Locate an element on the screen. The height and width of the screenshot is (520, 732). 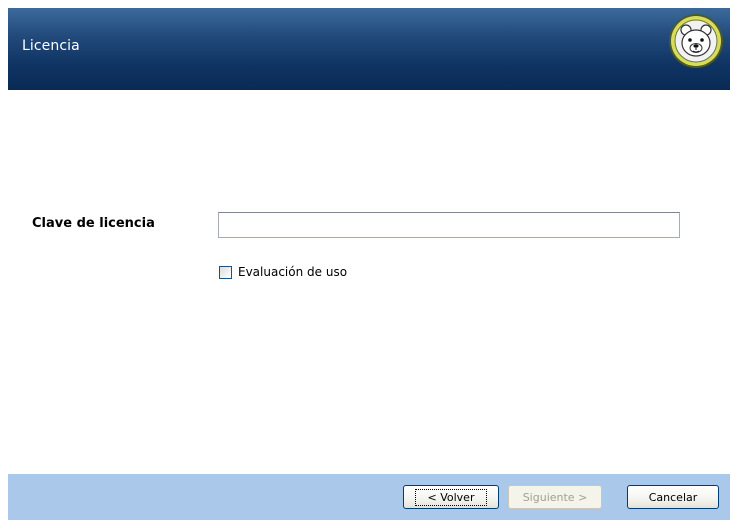
evaluation-label: Evaluación de uso is located at coordinates (292, 272).